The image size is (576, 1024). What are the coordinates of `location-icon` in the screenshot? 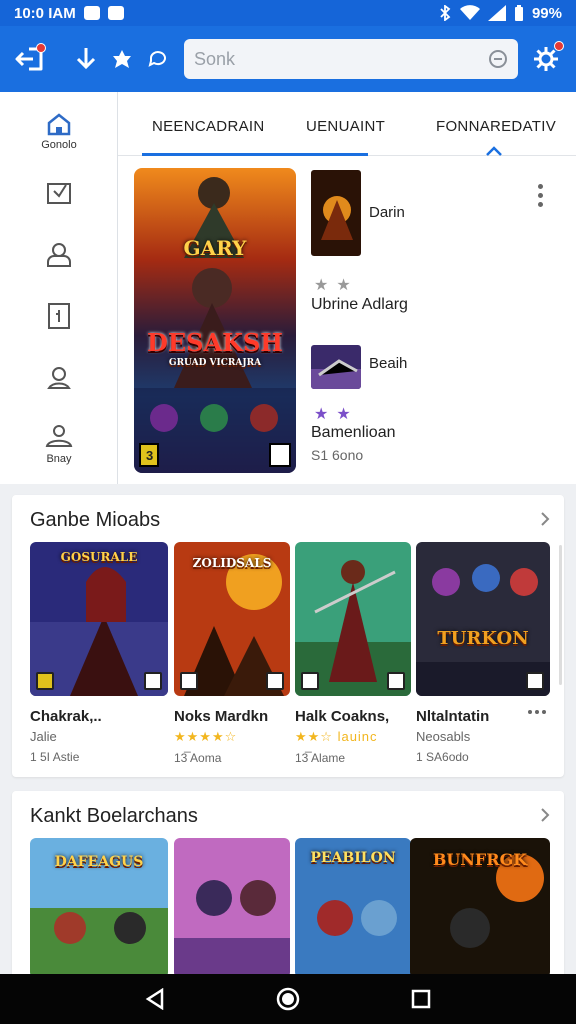 It's located at (59, 378).